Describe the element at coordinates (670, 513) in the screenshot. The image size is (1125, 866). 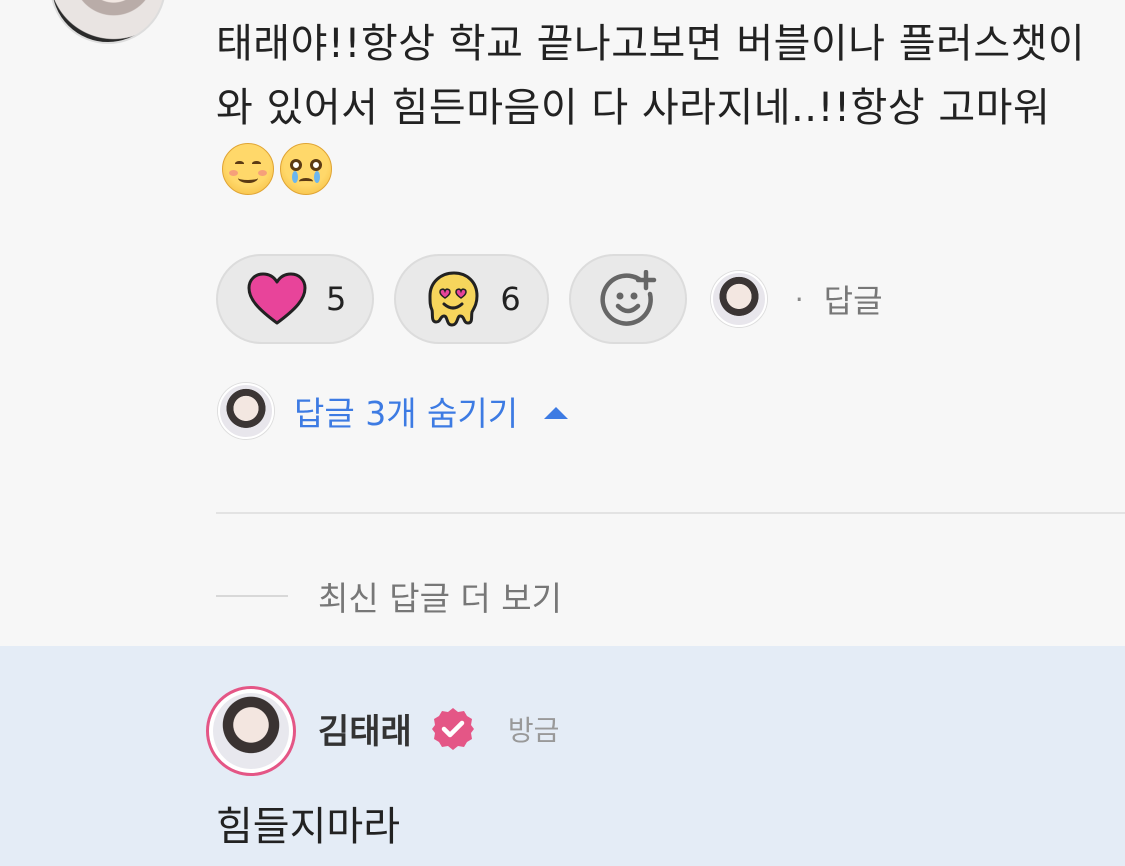
I see `divider` at that location.